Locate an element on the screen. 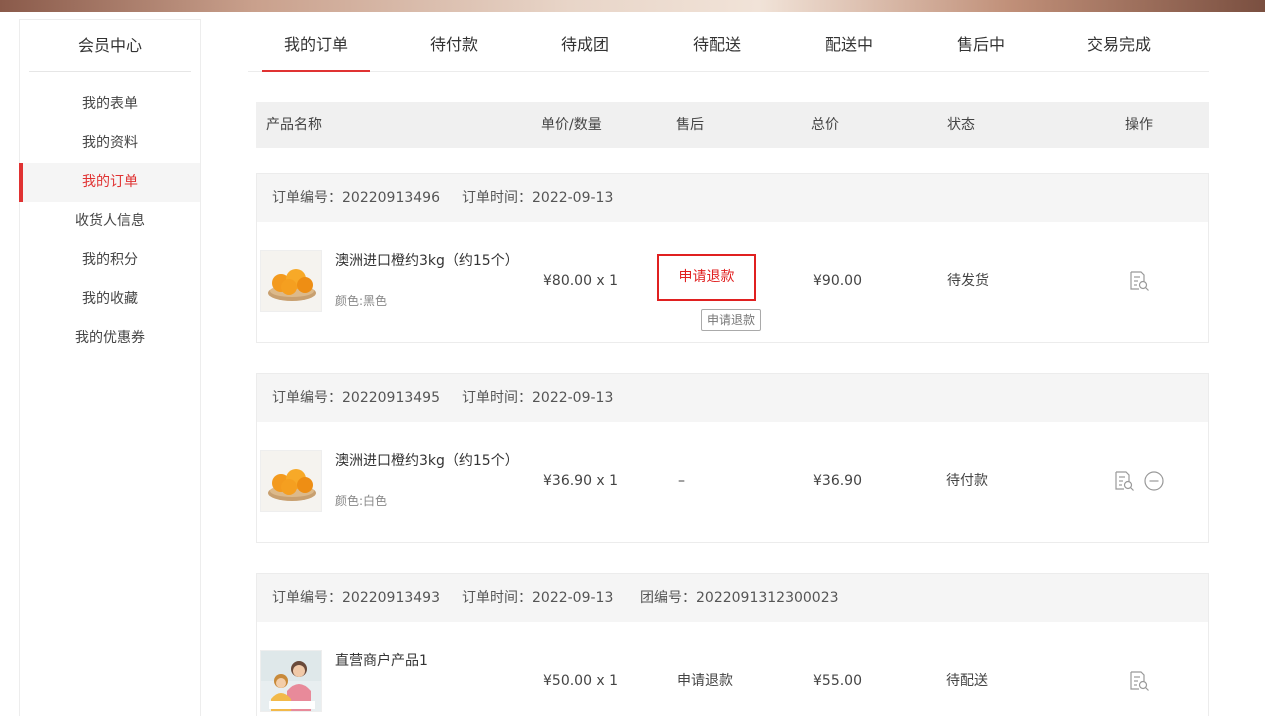 This screenshot has width=1265, height=716. sidebar-title: 会员中心 is located at coordinates (110, 46).